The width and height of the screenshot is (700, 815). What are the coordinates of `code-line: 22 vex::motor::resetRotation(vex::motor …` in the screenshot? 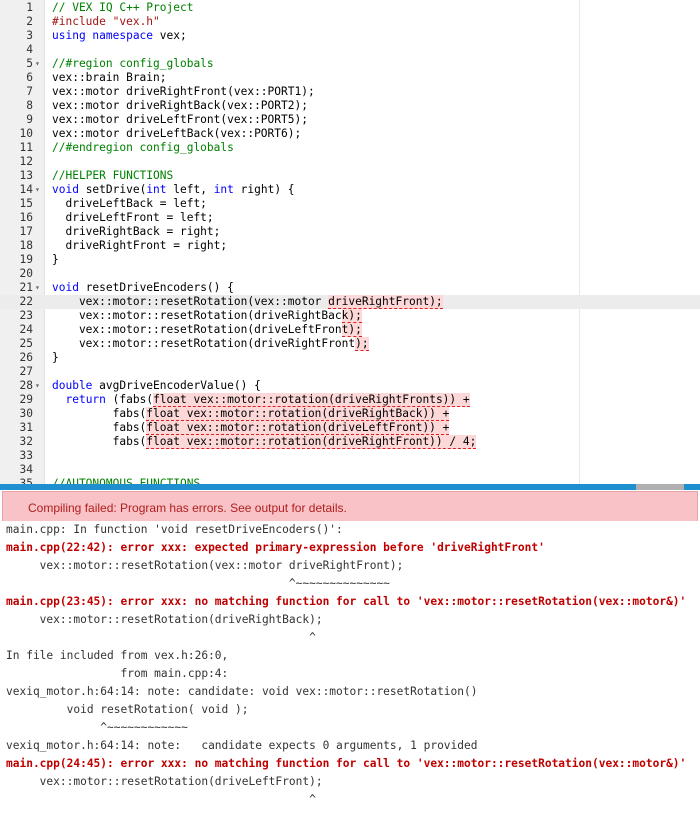 It's located at (350, 302).